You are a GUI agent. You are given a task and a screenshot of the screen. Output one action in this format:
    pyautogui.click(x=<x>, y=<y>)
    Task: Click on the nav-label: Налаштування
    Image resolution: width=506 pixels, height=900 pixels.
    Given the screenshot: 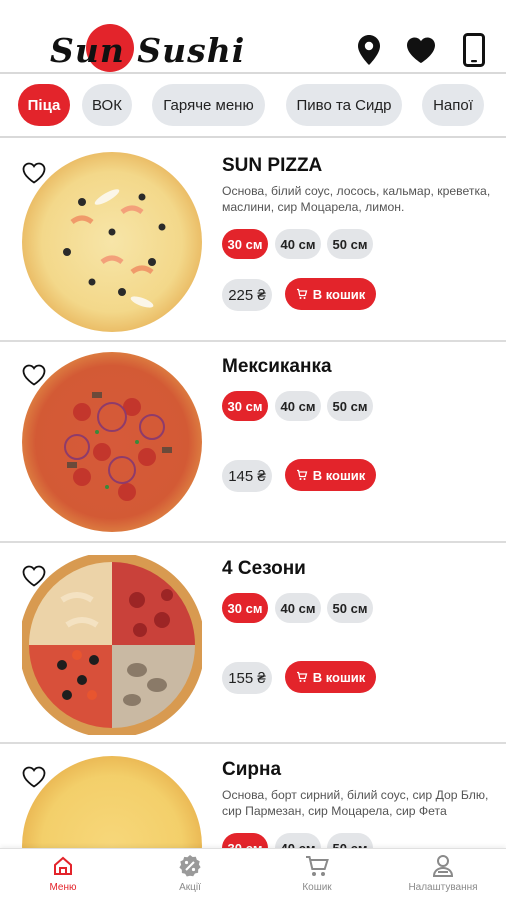 What is the action you would take?
    pyautogui.click(x=443, y=887)
    